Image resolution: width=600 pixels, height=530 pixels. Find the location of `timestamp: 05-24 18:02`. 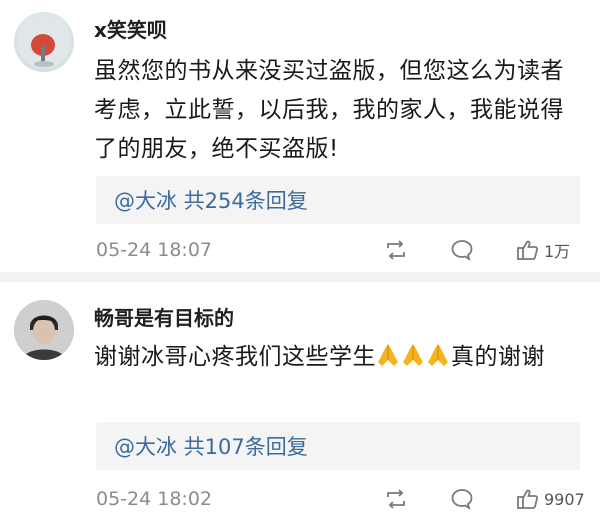

timestamp: 05-24 18:02 is located at coordinates (154, 499).